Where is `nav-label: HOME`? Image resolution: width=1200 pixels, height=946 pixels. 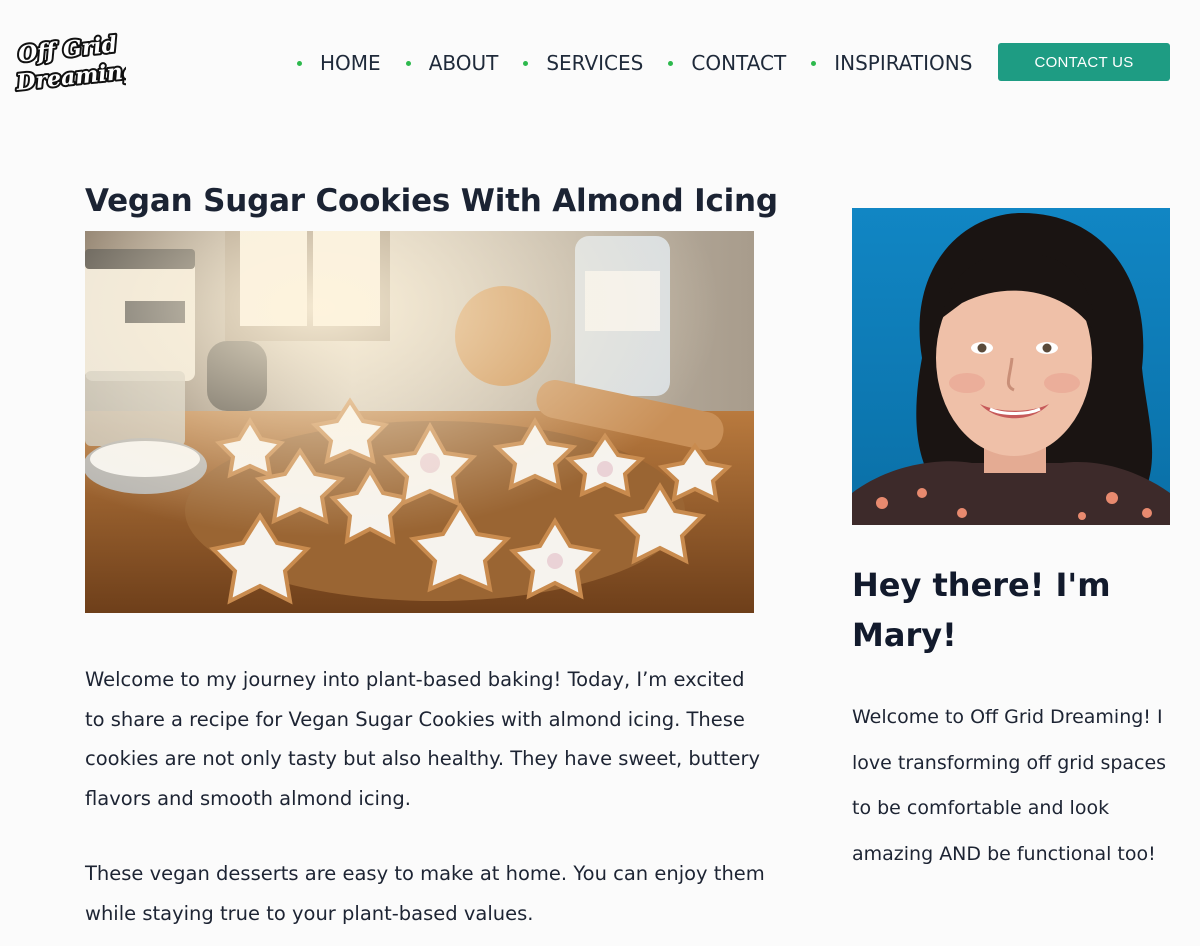 nav-label: HOME is located at coordinates (350, 63).